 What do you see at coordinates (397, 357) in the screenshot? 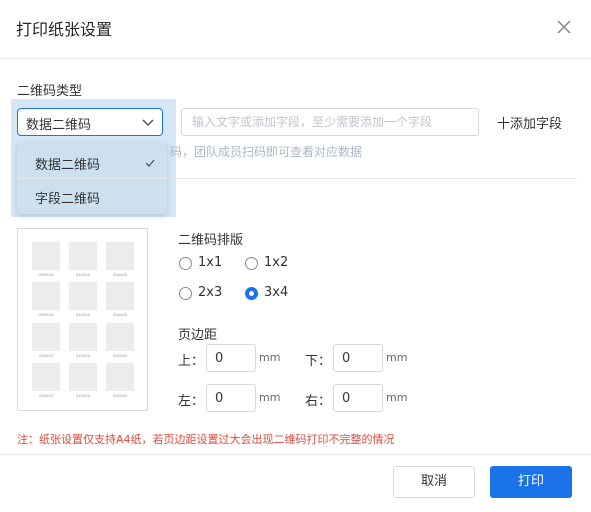
I see `margin-bottom-unit: mm` at bounding box center [397, 357].